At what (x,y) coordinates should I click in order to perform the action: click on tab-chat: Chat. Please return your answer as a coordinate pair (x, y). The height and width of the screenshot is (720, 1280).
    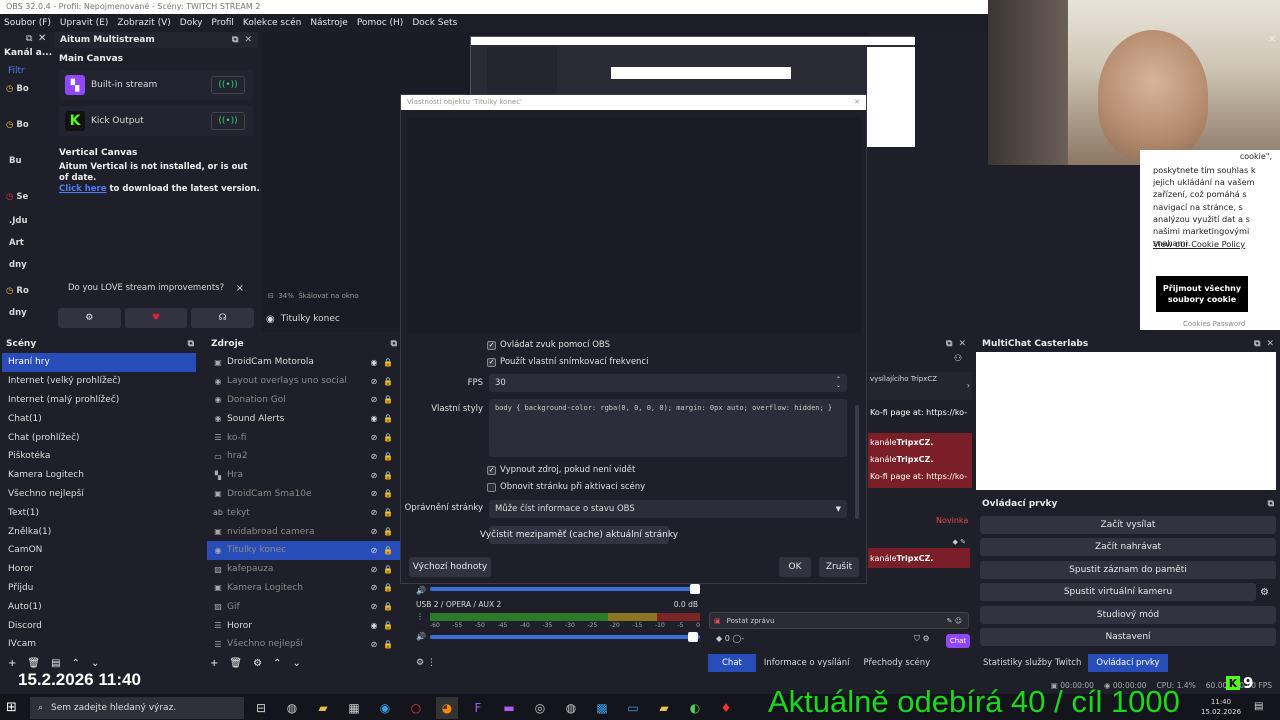
    Looking at the image, I should click on (732, 663).